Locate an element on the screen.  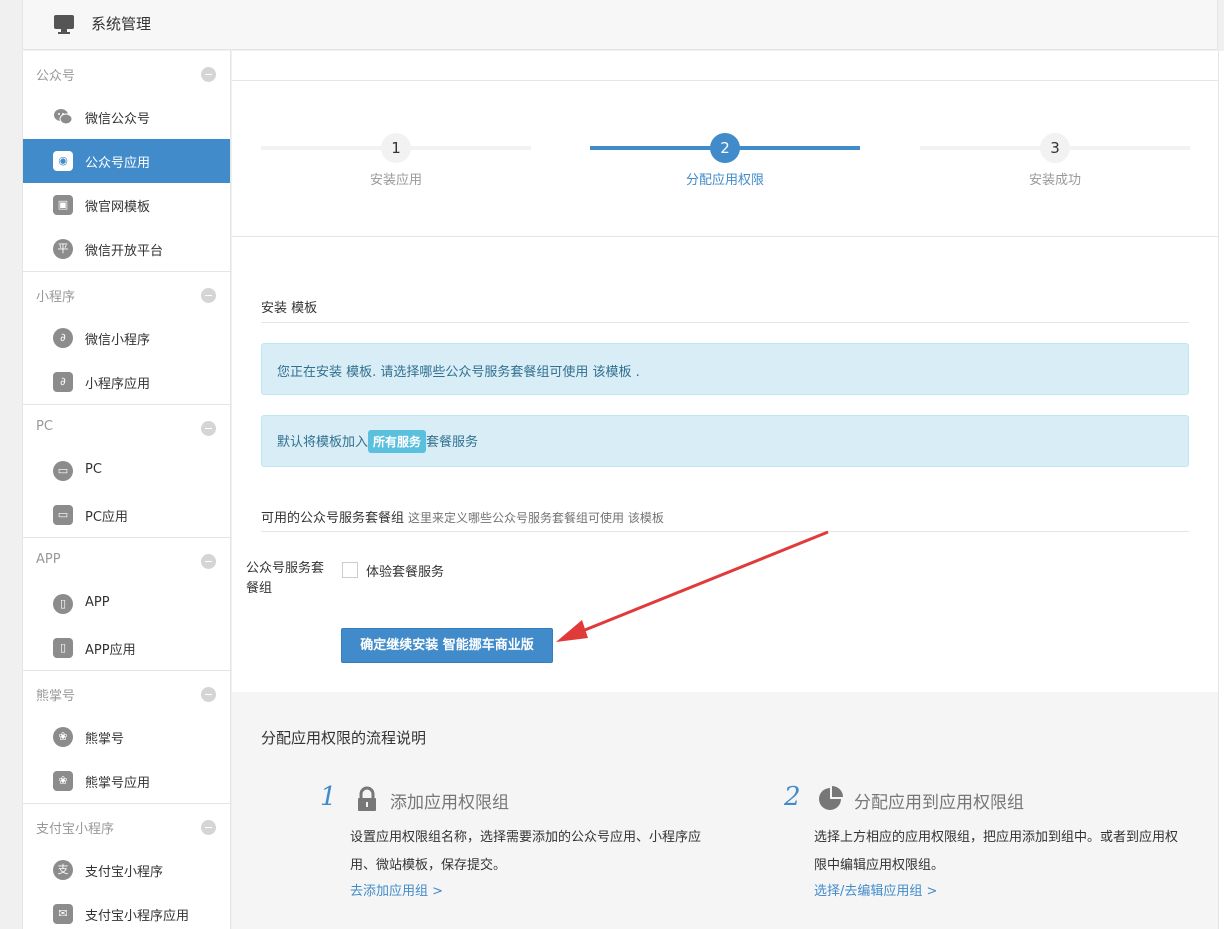
process-step-title: 添加应用权限组 is located at coordinates (449, 803).